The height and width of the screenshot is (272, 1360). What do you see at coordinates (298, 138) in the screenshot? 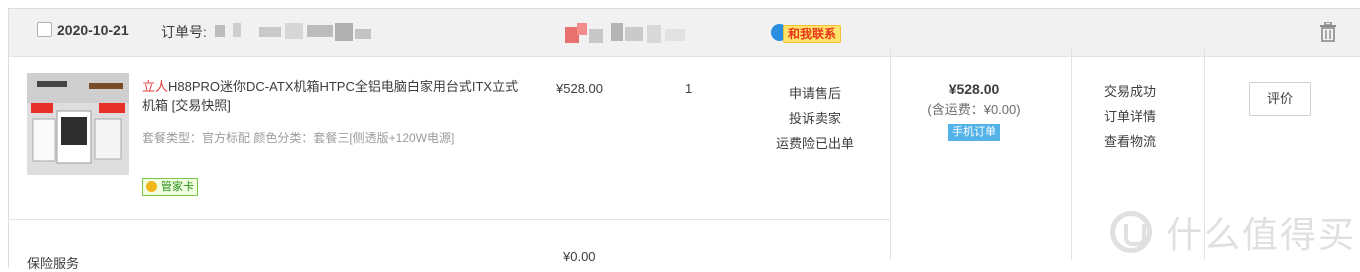
I see `product-sku: 套餐类型：官方标配 颜色分类：套餐三[侧透版+120W电源]` at bounding box center [298, 138].